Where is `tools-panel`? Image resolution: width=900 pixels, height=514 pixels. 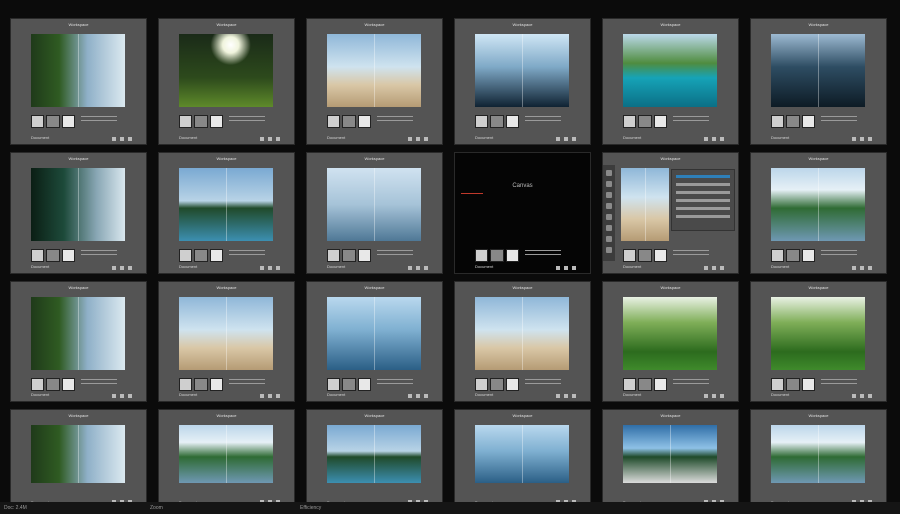 tools-panel is located at coordinates (609, 213).